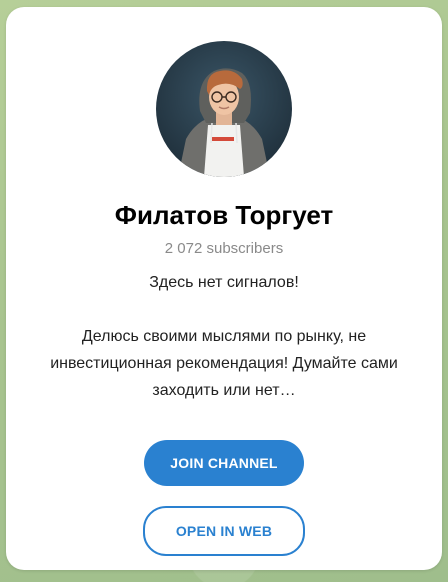 The width and height of the screenshot is (448, 582). What do you see at coordinates (224, 282) in the screenshot?
I see `description-line-1: Здесь нет сигналов!` at bounding box center [224, 282].